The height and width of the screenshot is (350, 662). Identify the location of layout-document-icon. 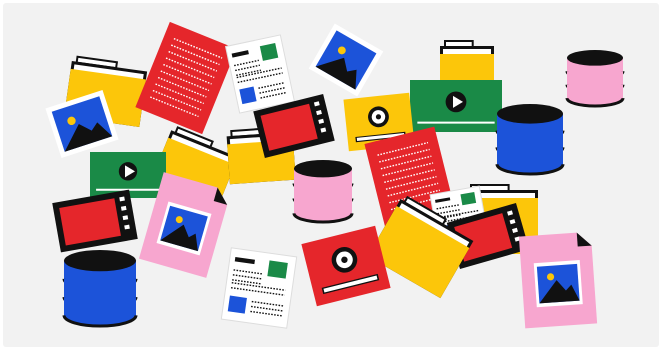
(259, 288).